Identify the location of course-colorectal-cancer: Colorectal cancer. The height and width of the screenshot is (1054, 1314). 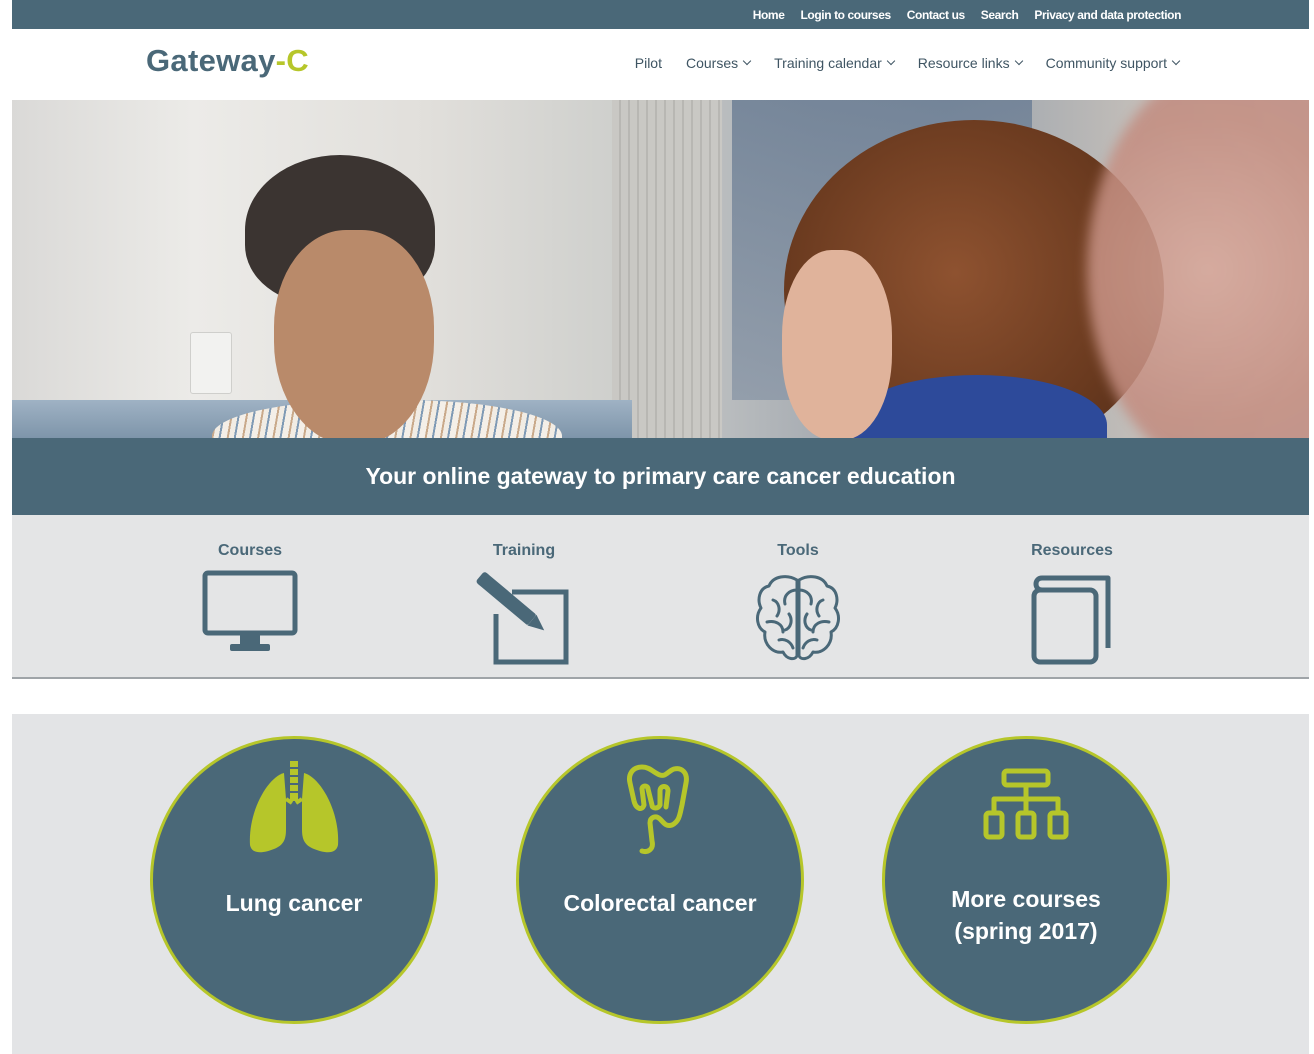
(660, 880).